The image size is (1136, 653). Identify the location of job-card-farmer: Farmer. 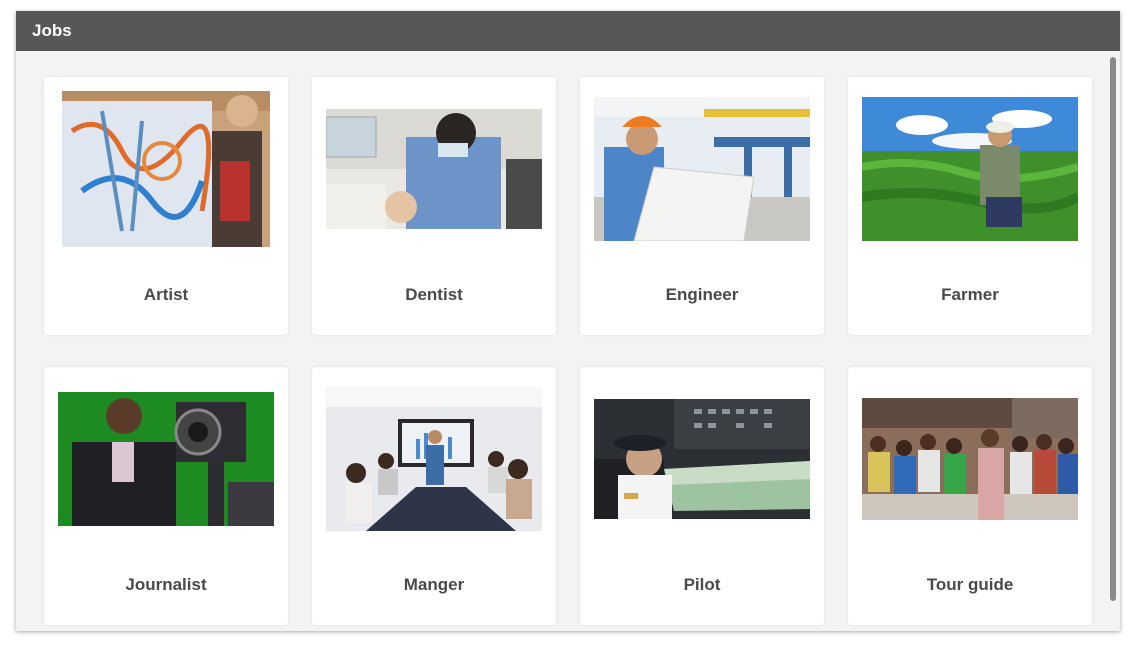
(970, 206).